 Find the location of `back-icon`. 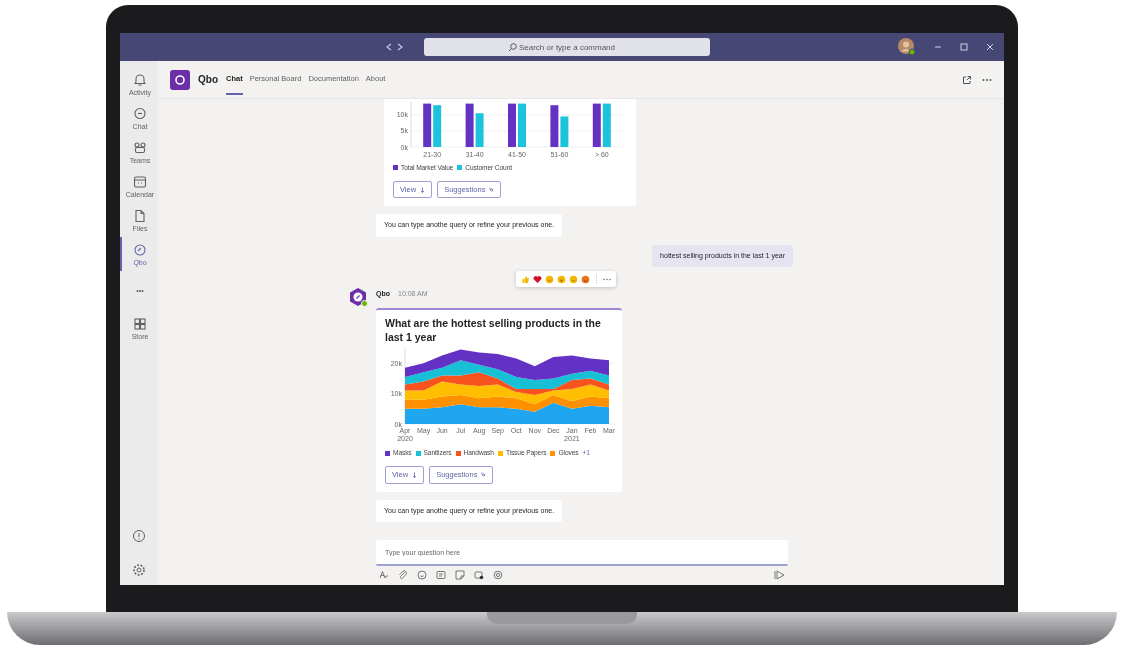

back-icon is located at coordinates (389, 47).